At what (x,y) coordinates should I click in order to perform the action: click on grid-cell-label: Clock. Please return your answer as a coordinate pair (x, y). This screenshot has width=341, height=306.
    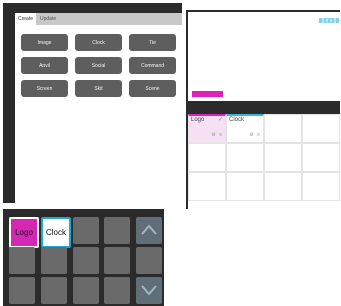
    Looking at the image, I should click on (237, 120).